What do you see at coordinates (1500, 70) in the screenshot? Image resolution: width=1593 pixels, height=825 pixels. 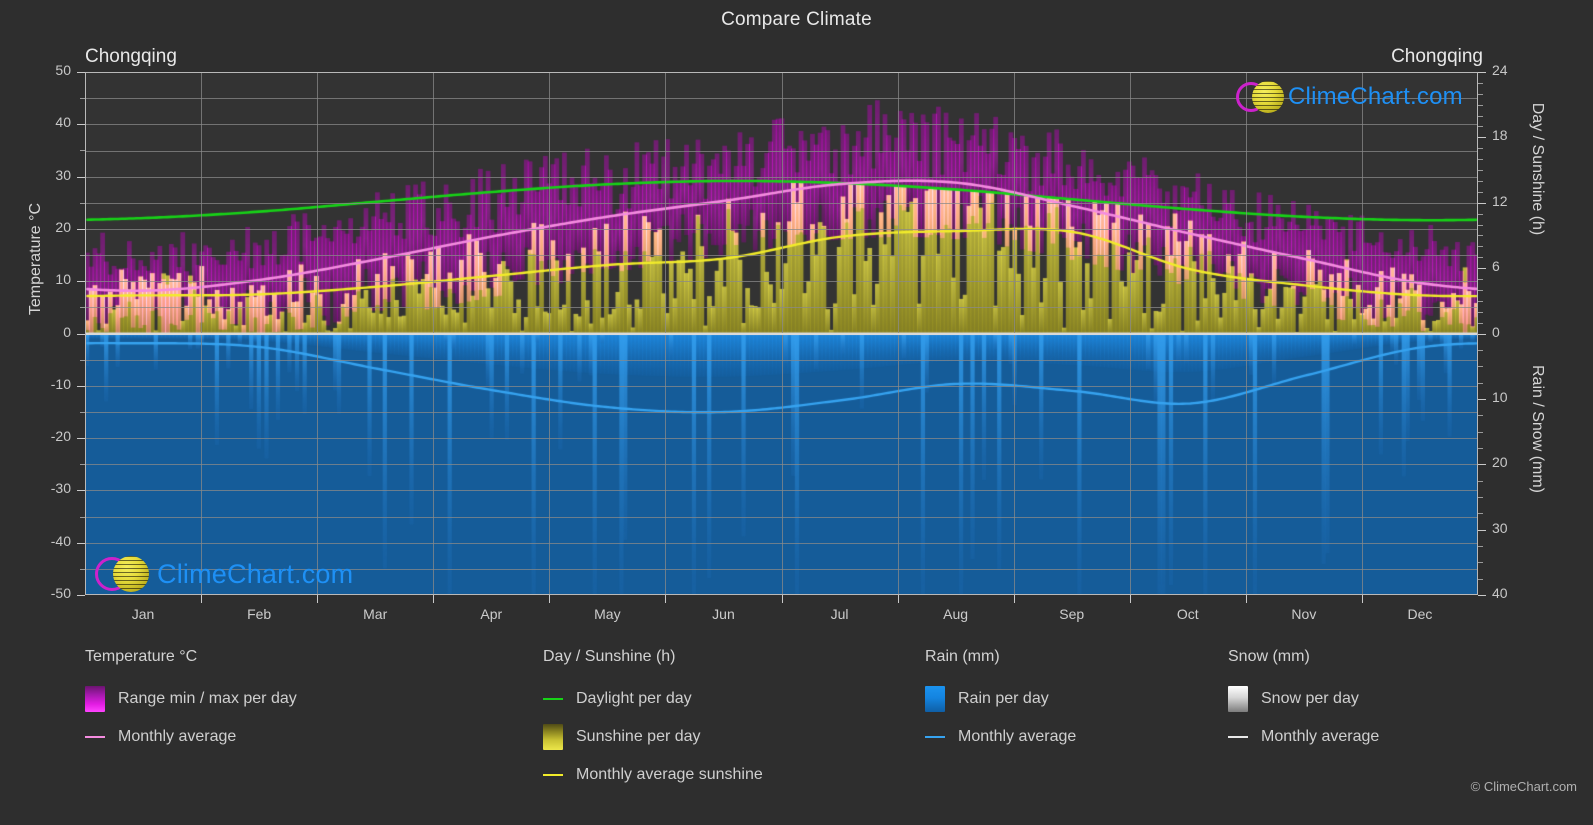 I see `axis-label-right-top: 24` at bounding box center [1500, 70].